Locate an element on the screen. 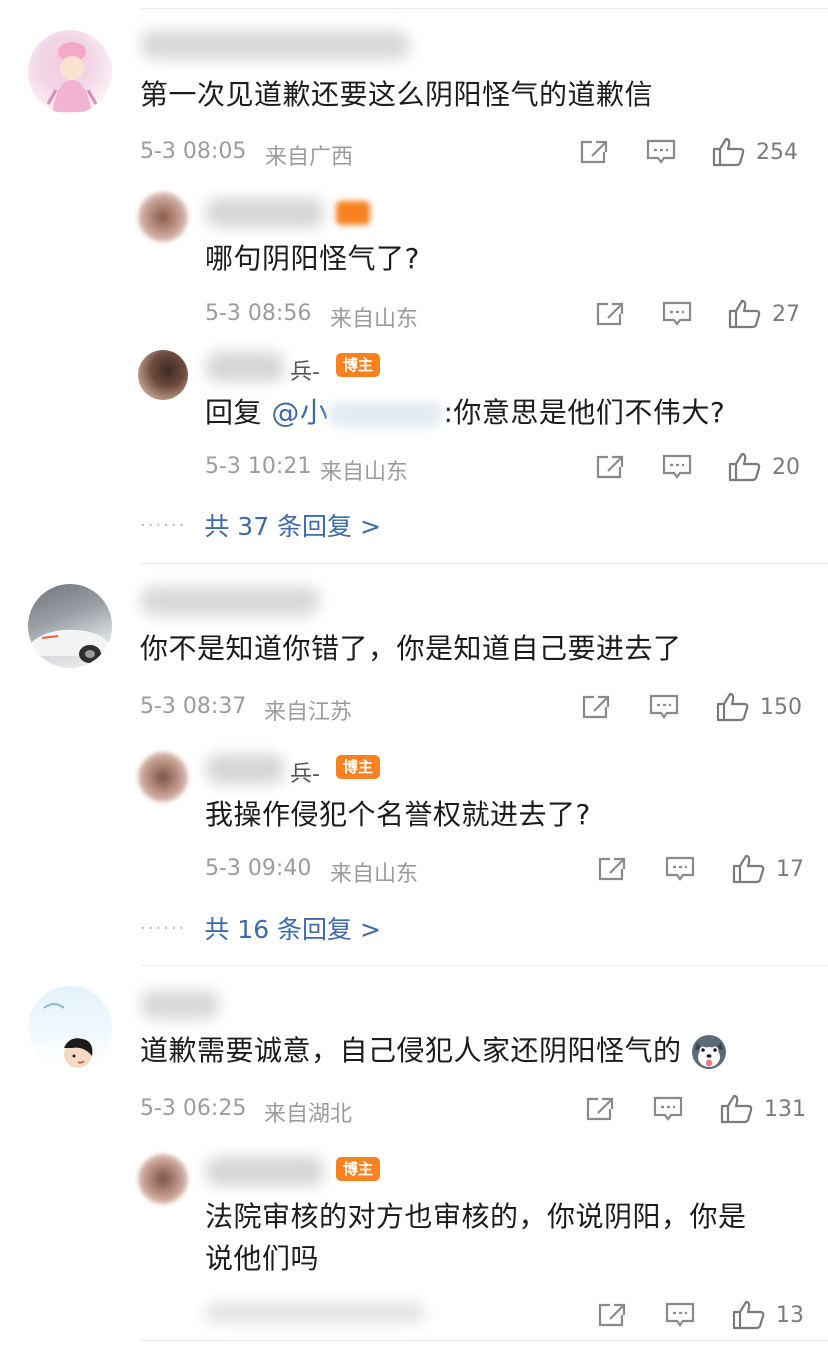 This screenshot has width=828, height=1347. comment-time: 5-3 06:25 is located at coordinates (193, 1108).